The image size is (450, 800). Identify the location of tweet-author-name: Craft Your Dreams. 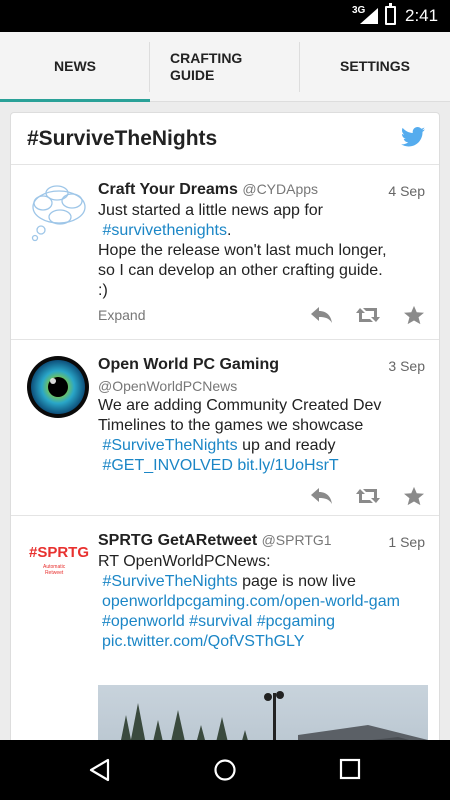
(168, 189).